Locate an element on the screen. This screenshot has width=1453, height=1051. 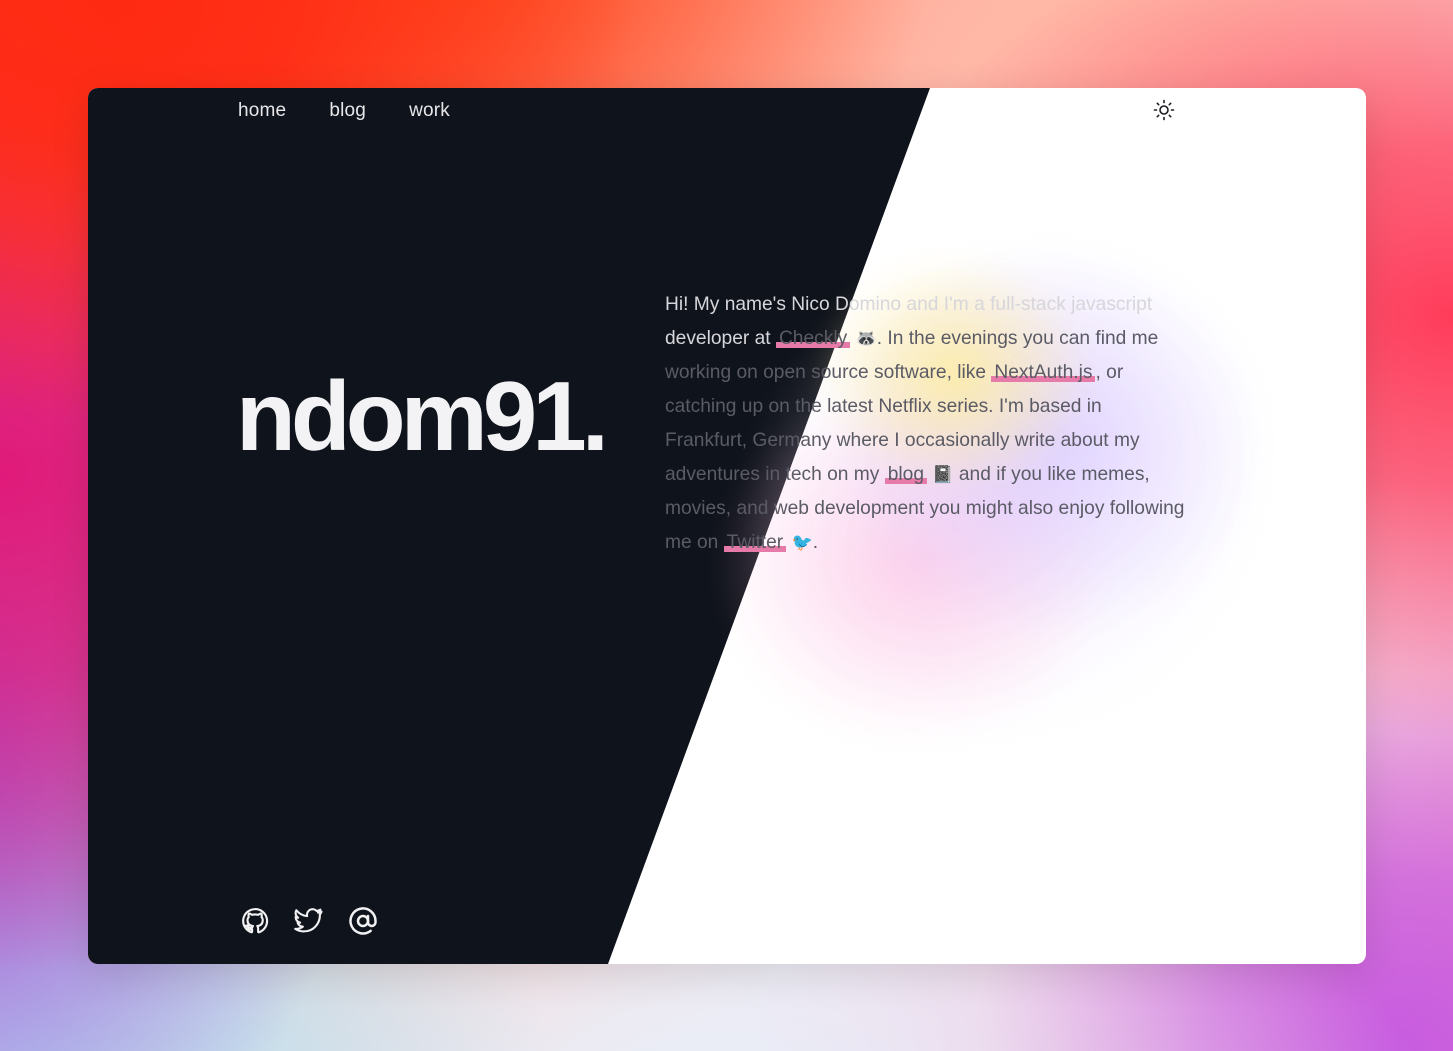
theme-toggle-button is located at coordinates (1164, 110).